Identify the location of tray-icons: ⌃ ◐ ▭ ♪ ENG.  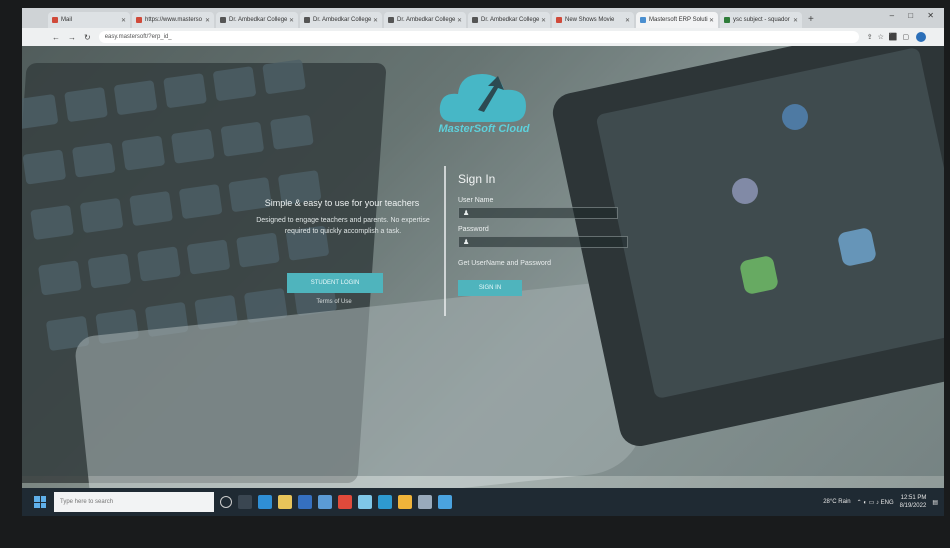
(875, 502).